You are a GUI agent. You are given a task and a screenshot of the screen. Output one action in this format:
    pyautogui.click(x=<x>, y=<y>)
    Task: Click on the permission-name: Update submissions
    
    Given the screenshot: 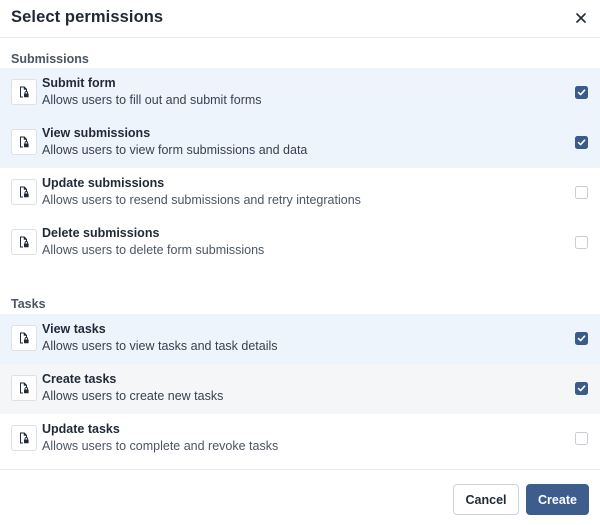 What is the action you would take?
    pyautogui.click(x=103, y=183)
    